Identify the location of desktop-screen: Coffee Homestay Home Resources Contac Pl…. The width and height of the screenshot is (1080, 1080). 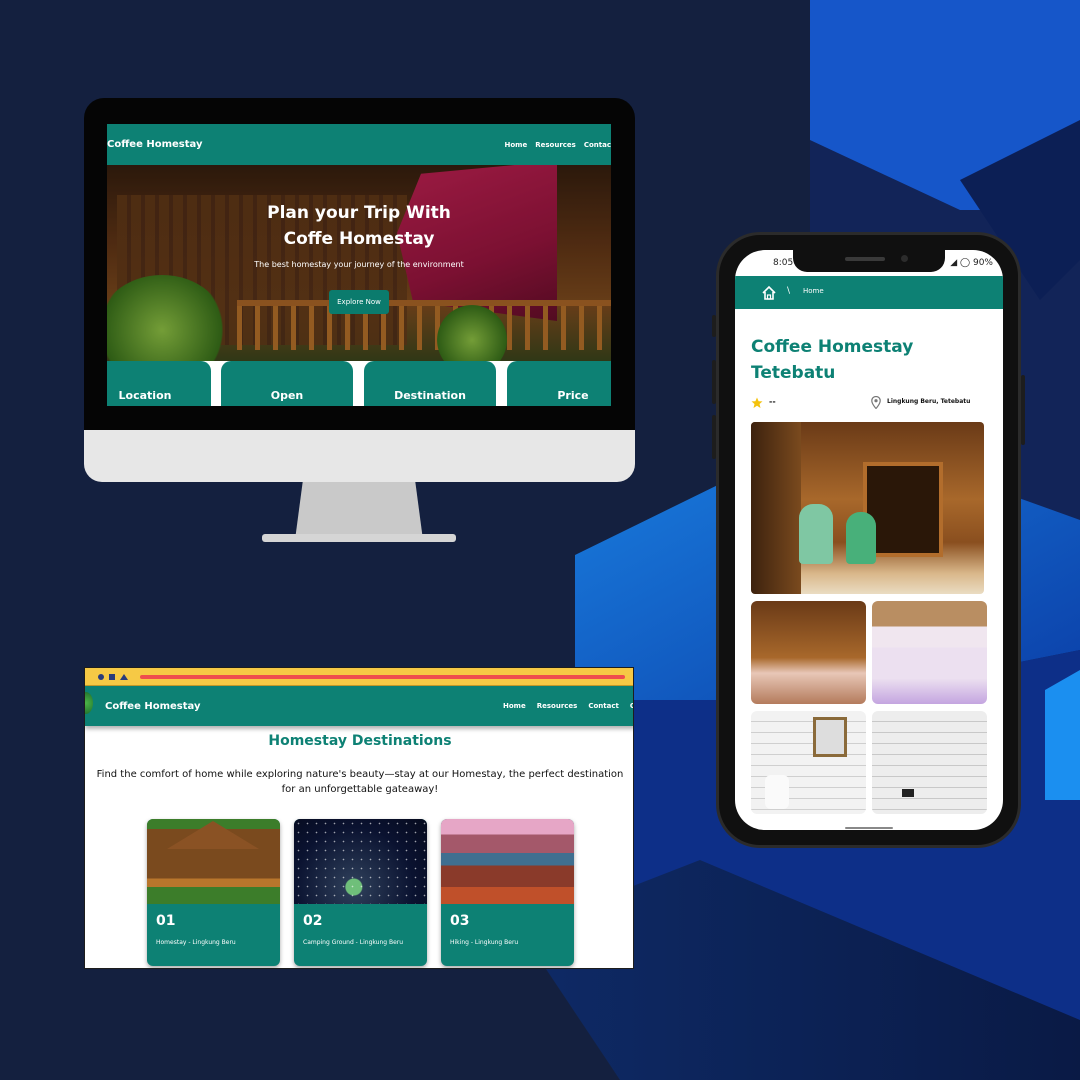
(359, 265).